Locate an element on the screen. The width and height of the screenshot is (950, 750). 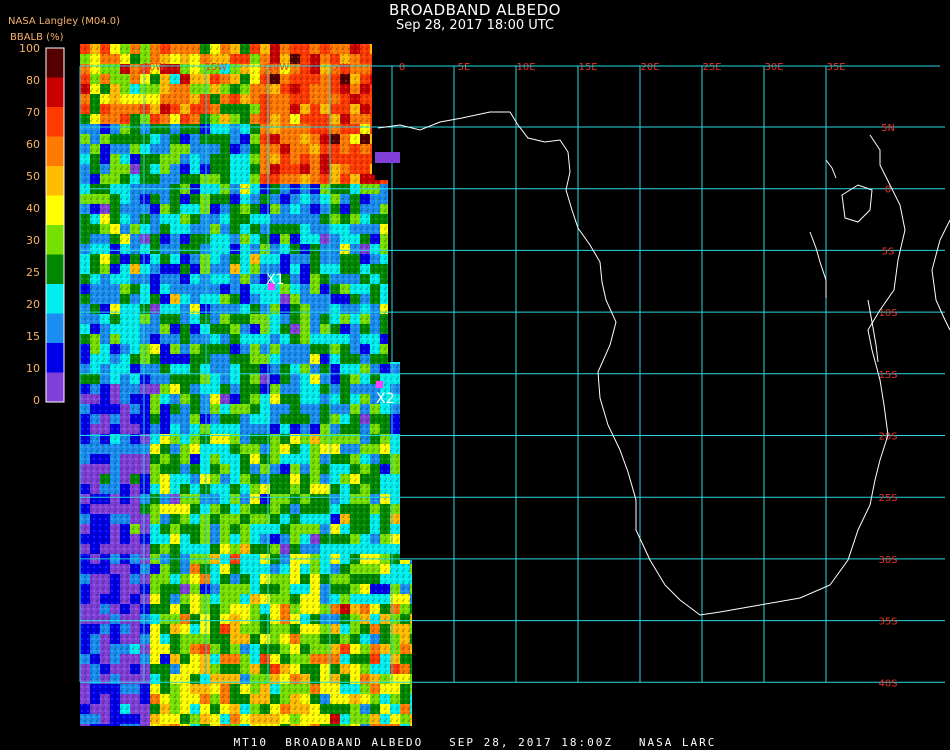
longitude-label: 35E is located at coordinates (835, 67).